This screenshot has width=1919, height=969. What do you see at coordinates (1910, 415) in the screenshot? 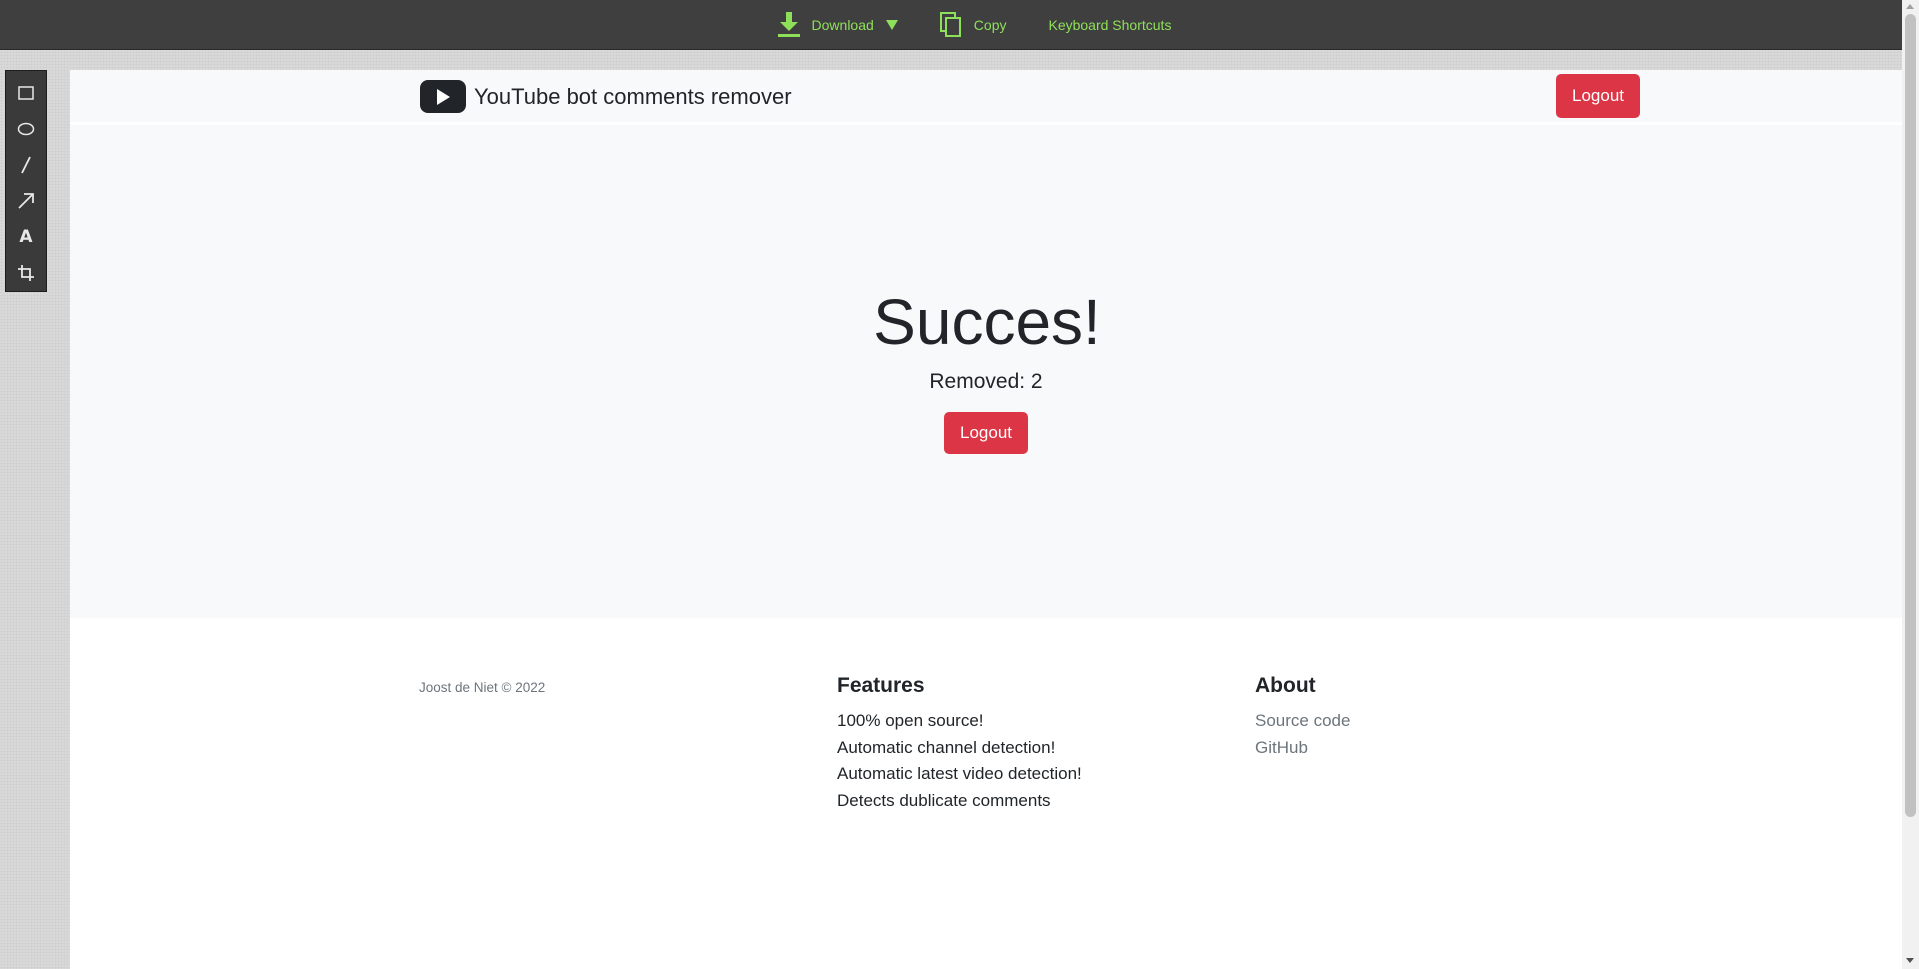
I see `scrollbar-thumb` at bounding box center [1910, 415].